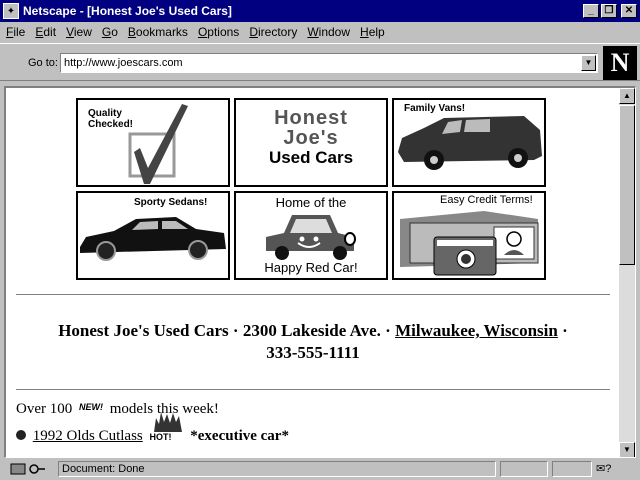 The image size is (640, 480). What do you see at coordinates (28, 469) in the screenshot?
I see `security-key-icon` at bounding box center [28, 469].